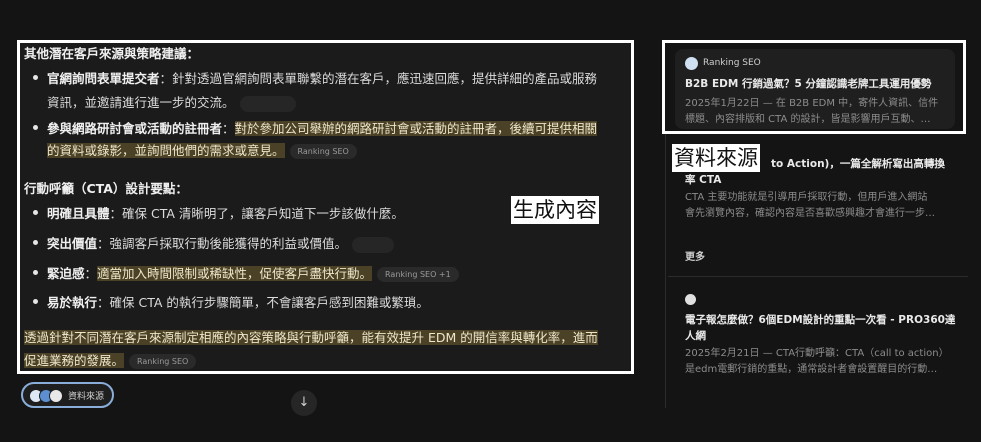 This screenshot has width=981, height=442. What do you see at coordinates (72, 243) in the screenshot?
I see `list-item-title: 突出價值` at bounding box center [72, 243].